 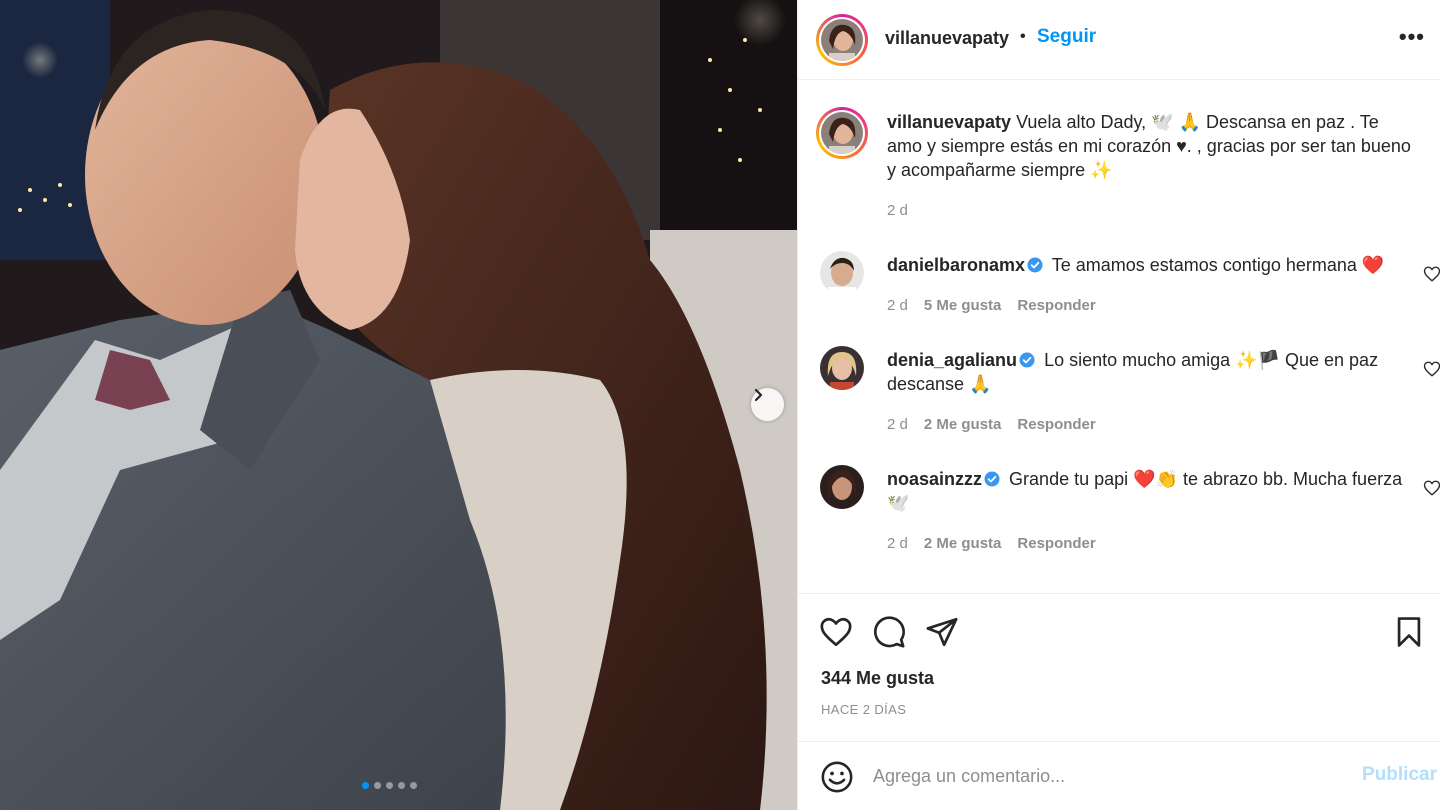 I want to click on caption-meta: 2 d, so click(x=897, y=210).